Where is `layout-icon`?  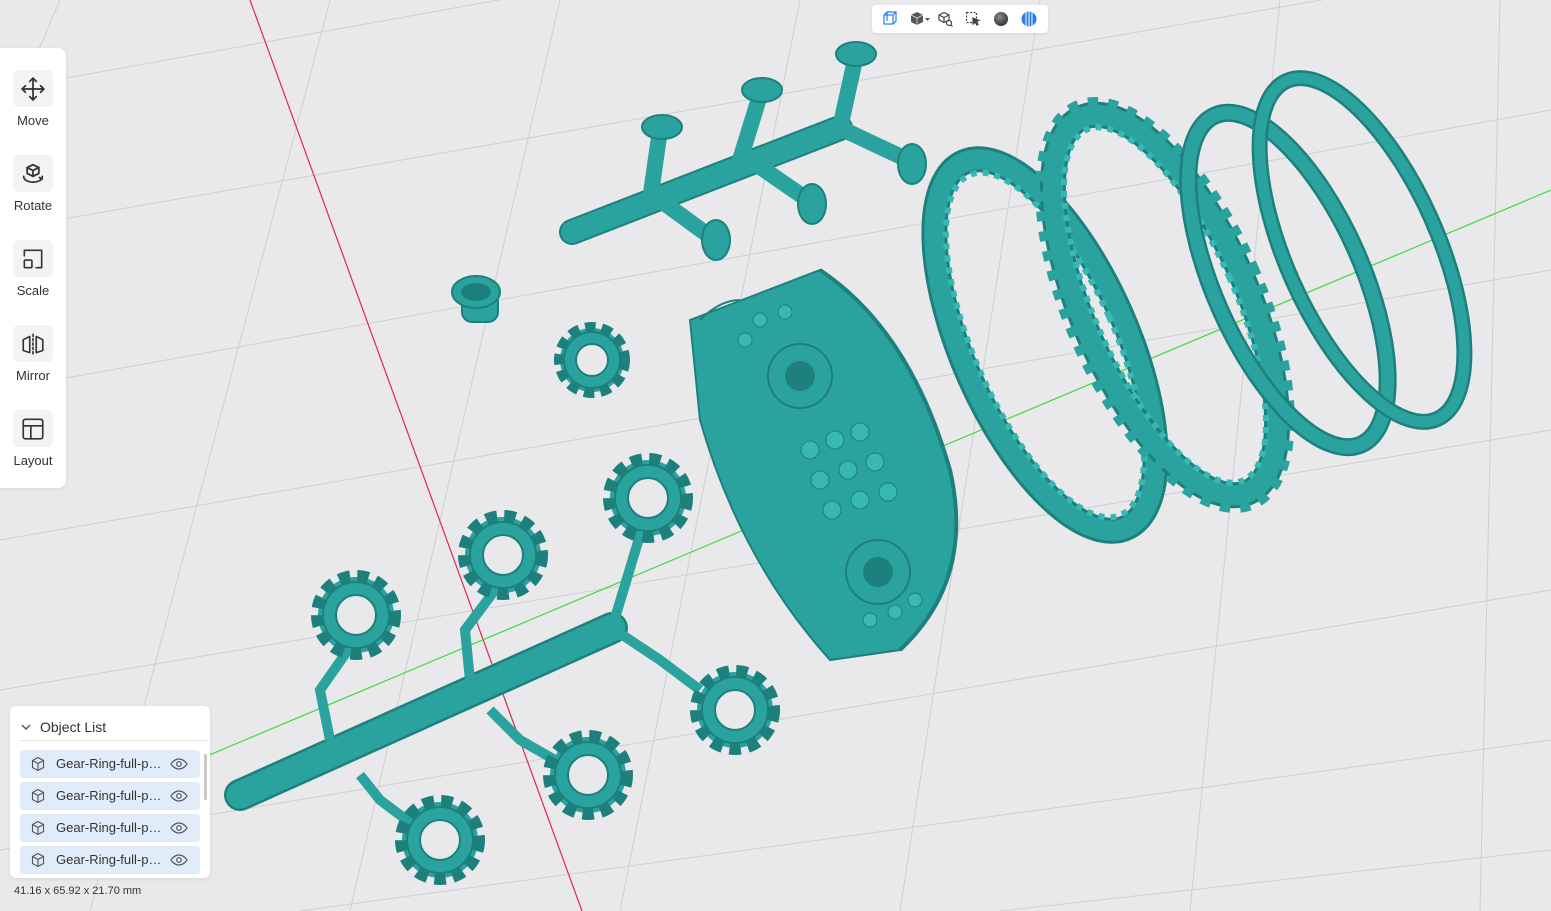
layout-icon is located at coordinates (33, 428).